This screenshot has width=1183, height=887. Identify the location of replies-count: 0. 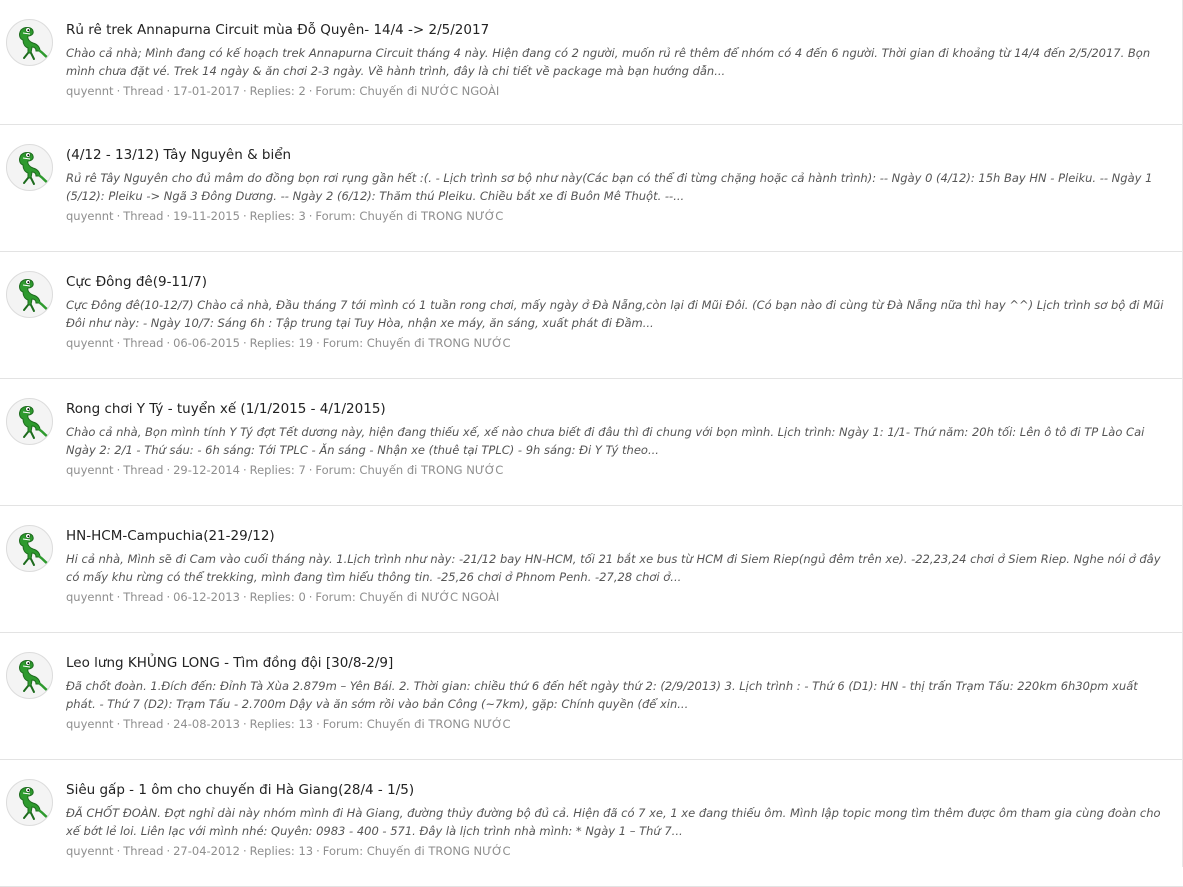
(302, 597).